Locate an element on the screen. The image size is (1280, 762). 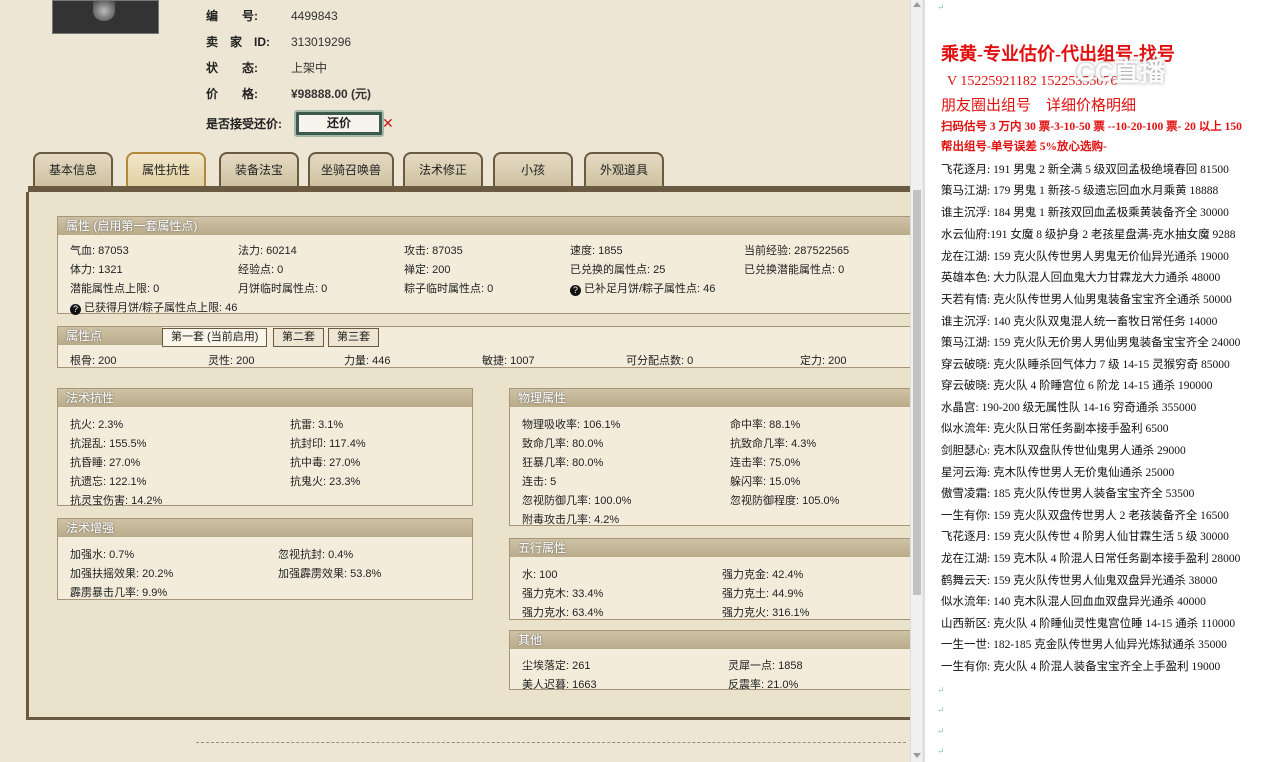
resist-seal: 抗封印: 117.4% is located at coordinates (328, 444).